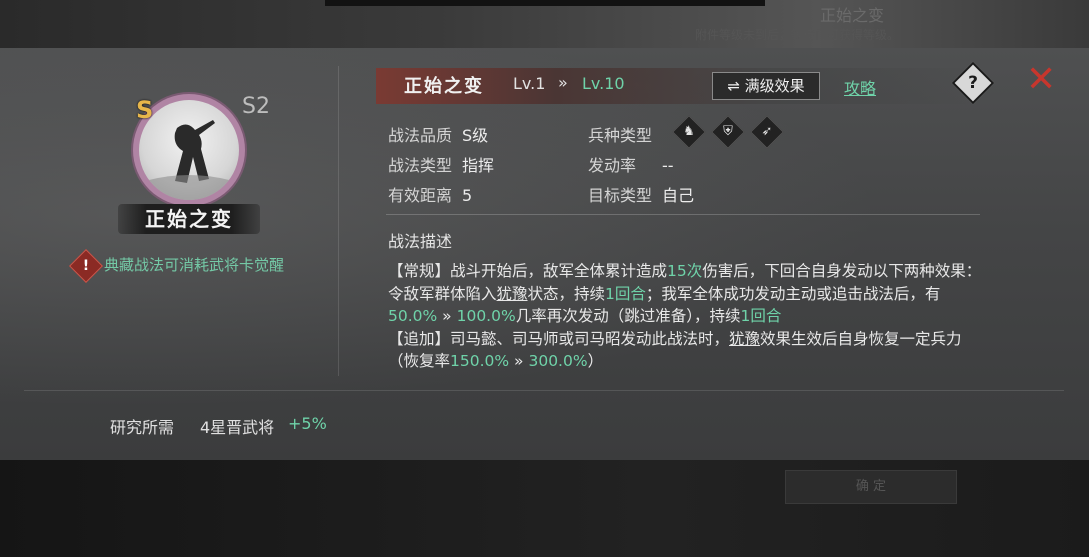  I want to click on desc-value: 100.0%, so click(486, 316).